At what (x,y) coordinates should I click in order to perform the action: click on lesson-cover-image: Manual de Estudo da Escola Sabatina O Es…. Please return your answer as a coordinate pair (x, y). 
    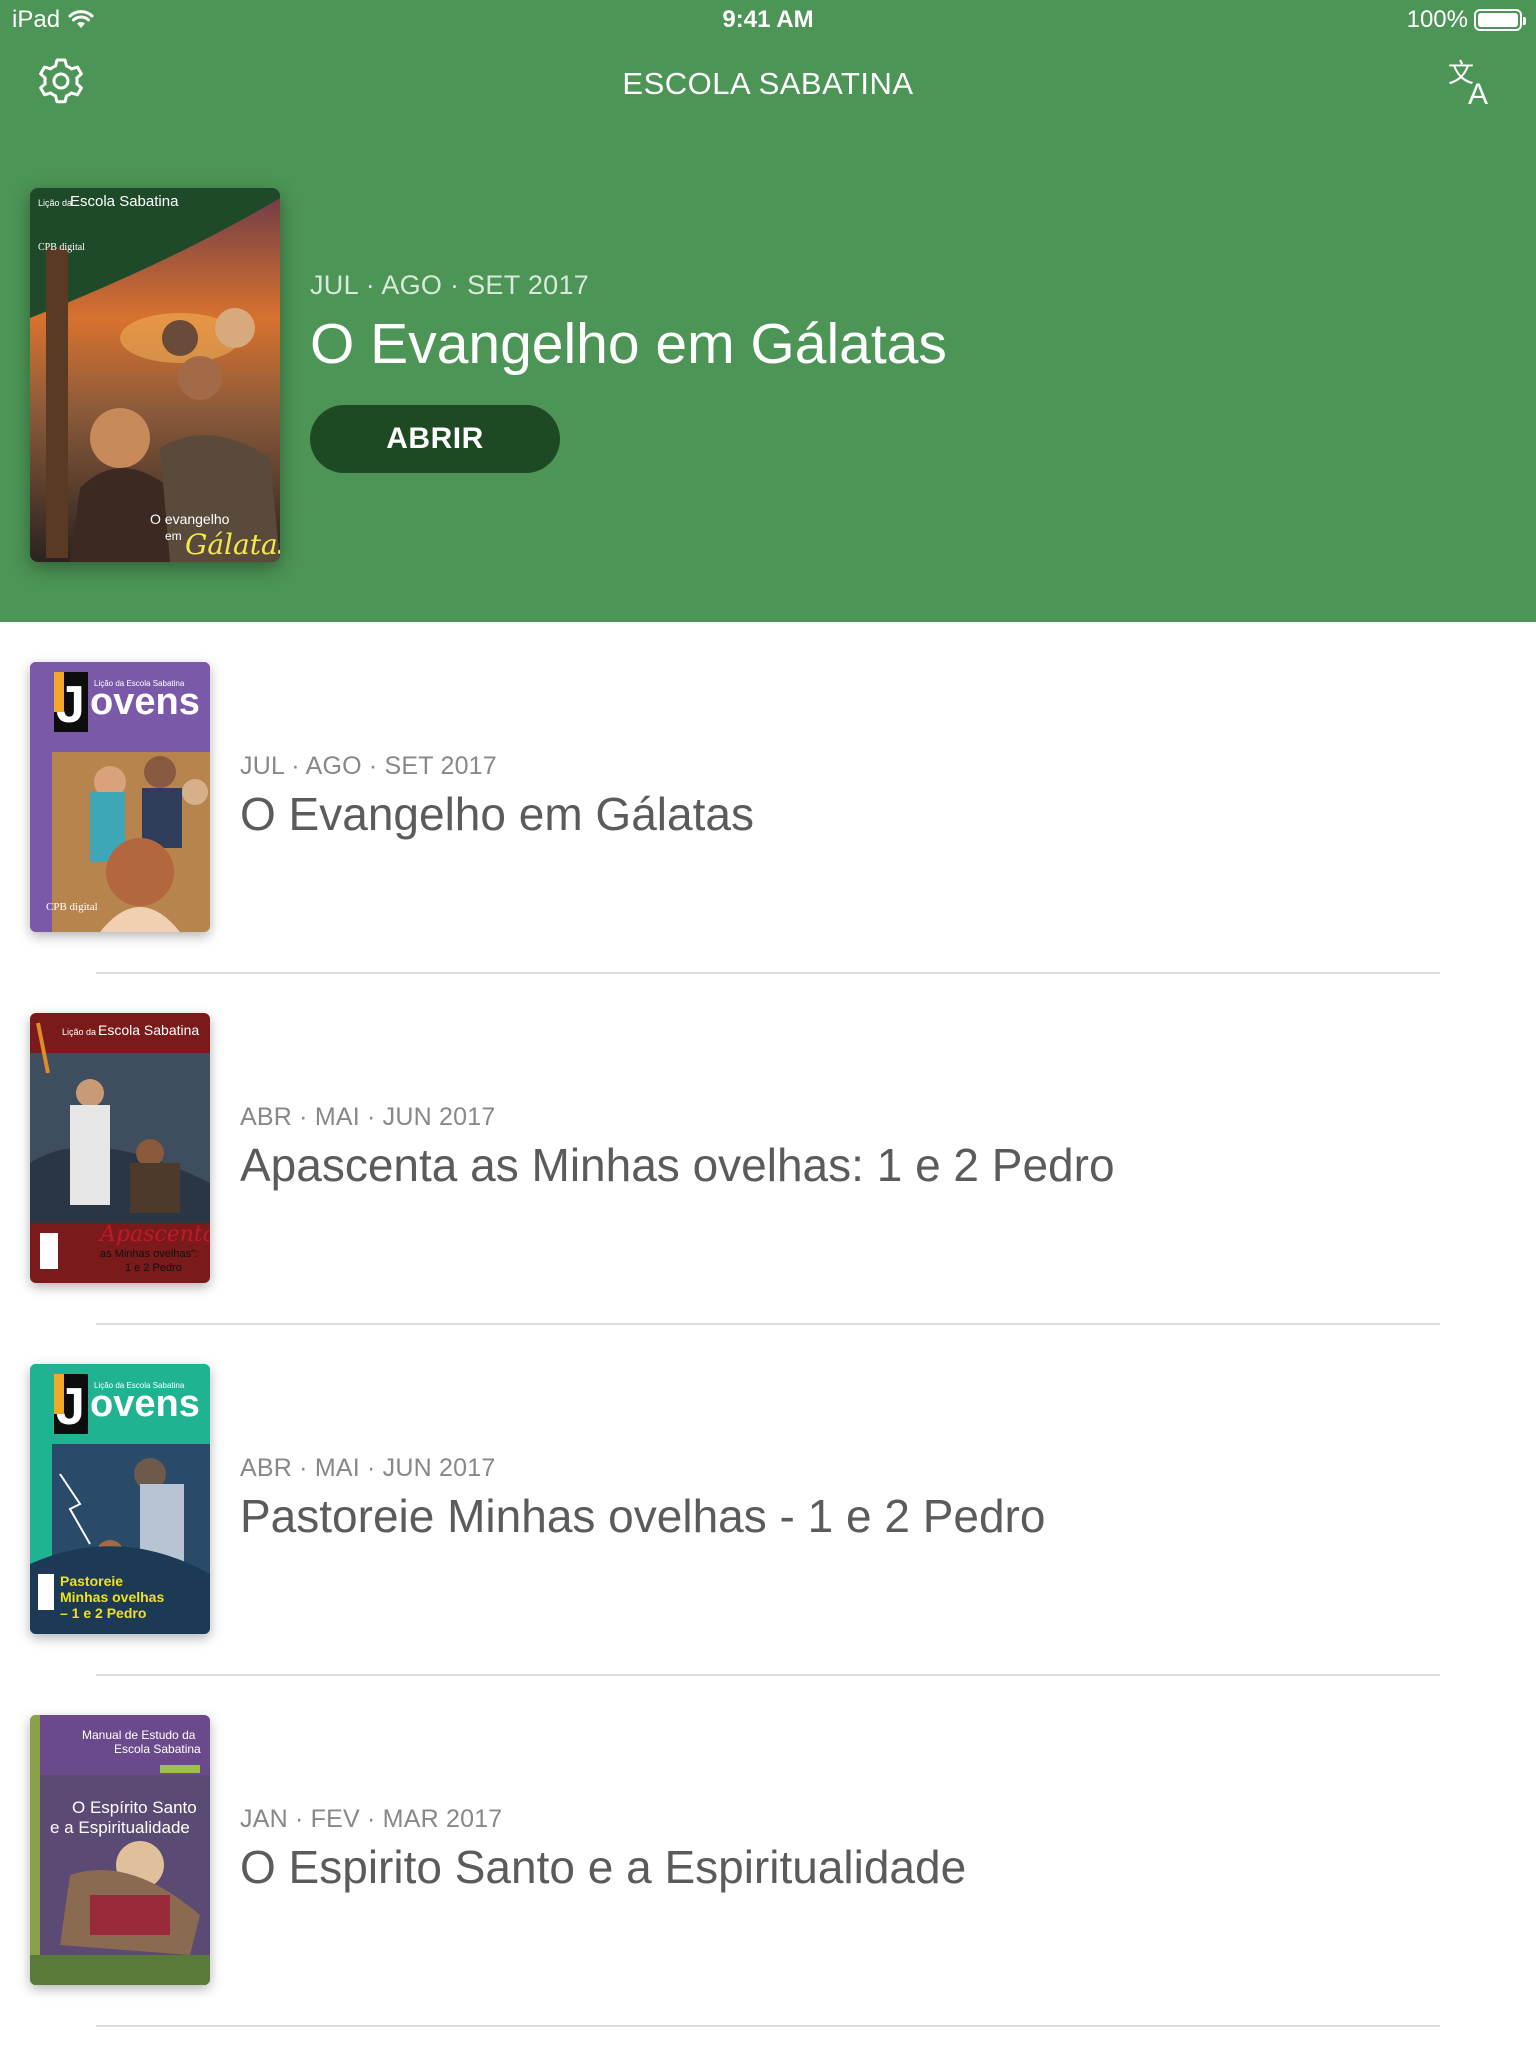
    Looking at the image, I should click on (120, 1850).